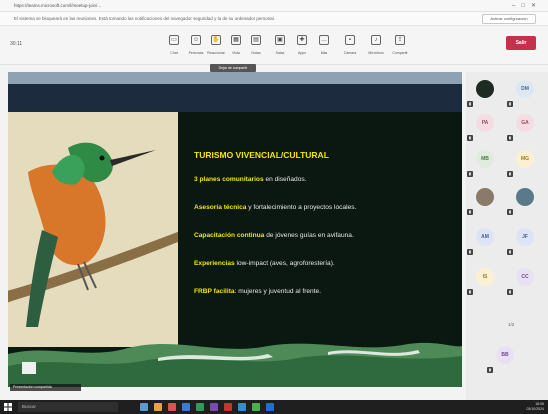 This screenshot has width=548, height=414. What do you see at coordinates (158, 407) in the screenshot?
I see `file-explorer-icon` at bounding box center [158, 407].